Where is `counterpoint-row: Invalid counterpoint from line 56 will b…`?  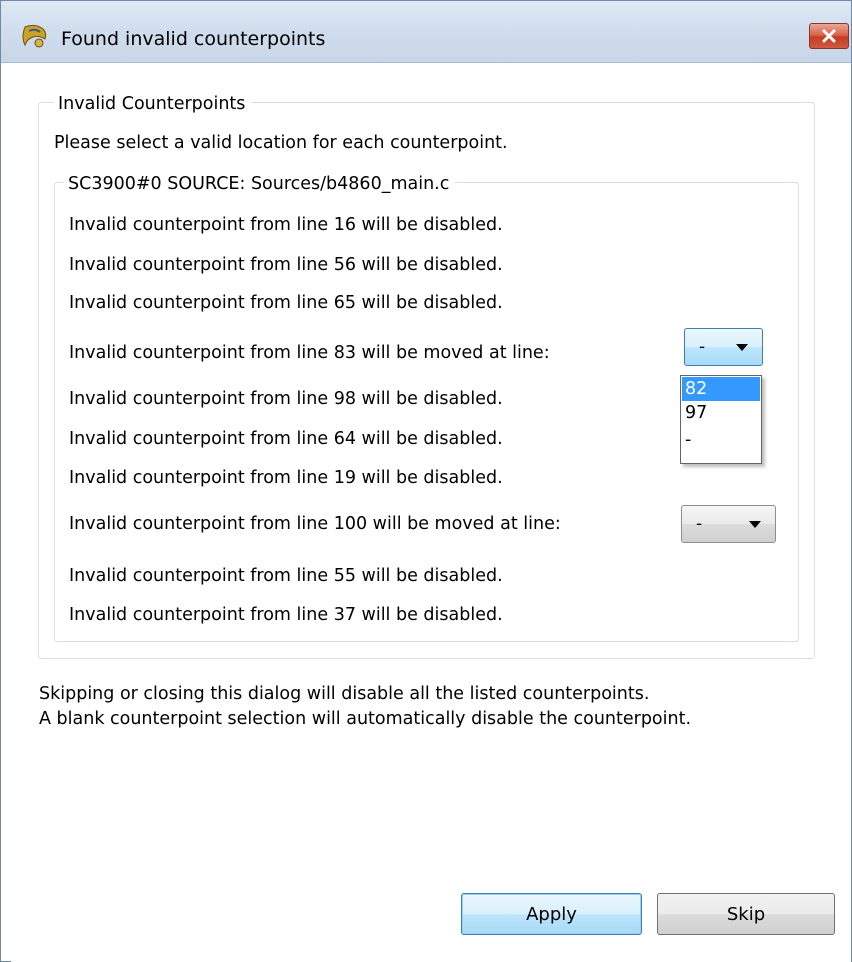
counterpoint-row: Invalid counterpoint from line 56 will b… is located at coordinates (286, 265).